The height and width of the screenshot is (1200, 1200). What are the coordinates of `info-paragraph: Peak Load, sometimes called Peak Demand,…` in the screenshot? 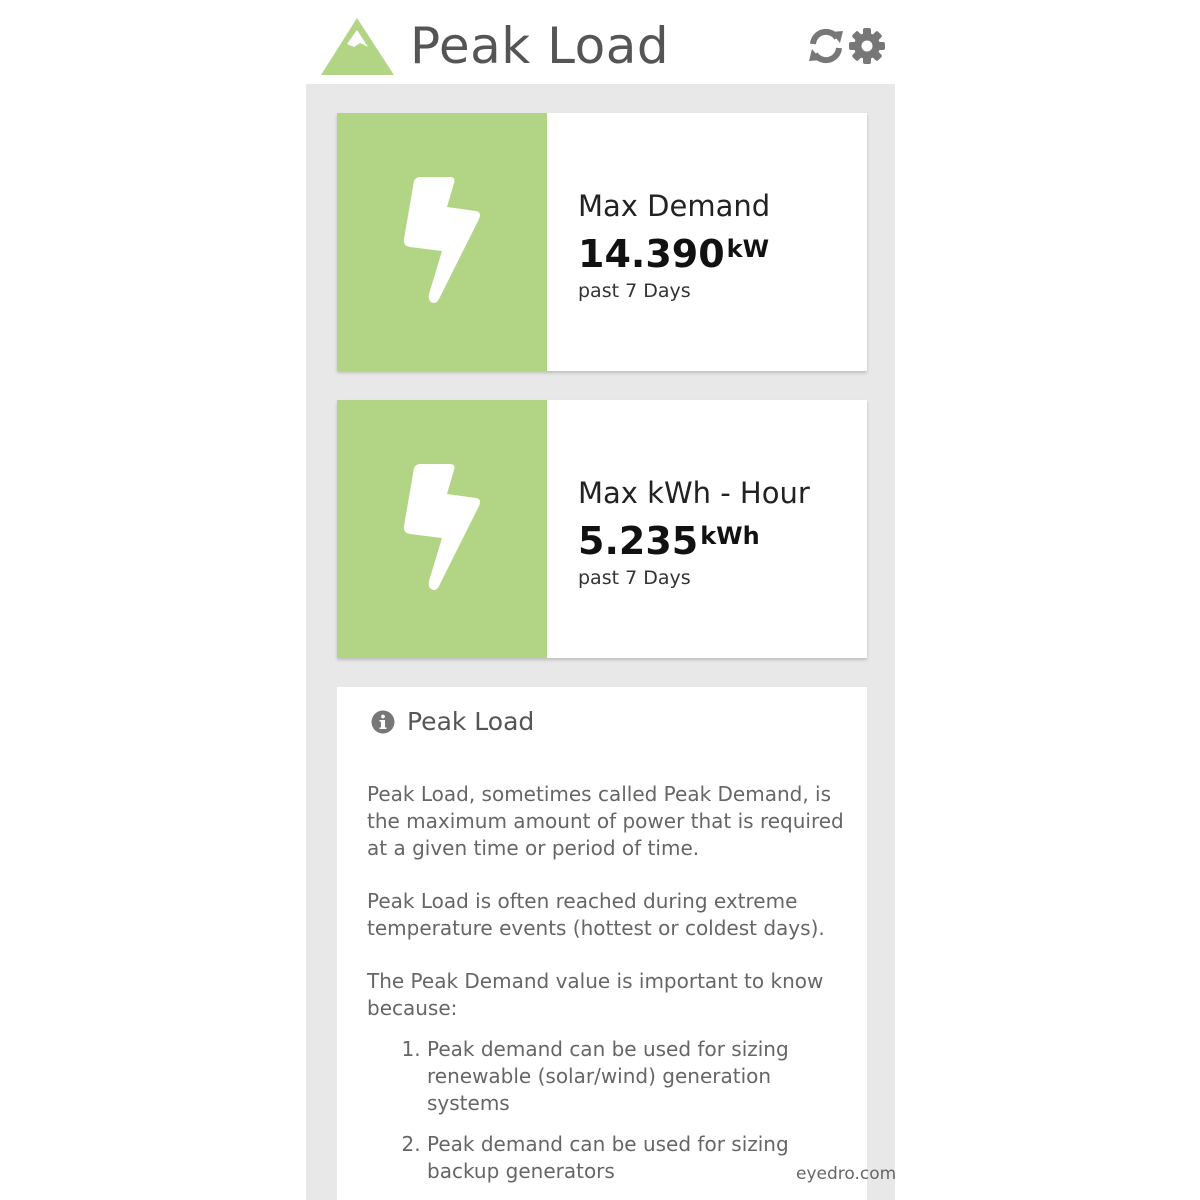 It's located at (605, 821).